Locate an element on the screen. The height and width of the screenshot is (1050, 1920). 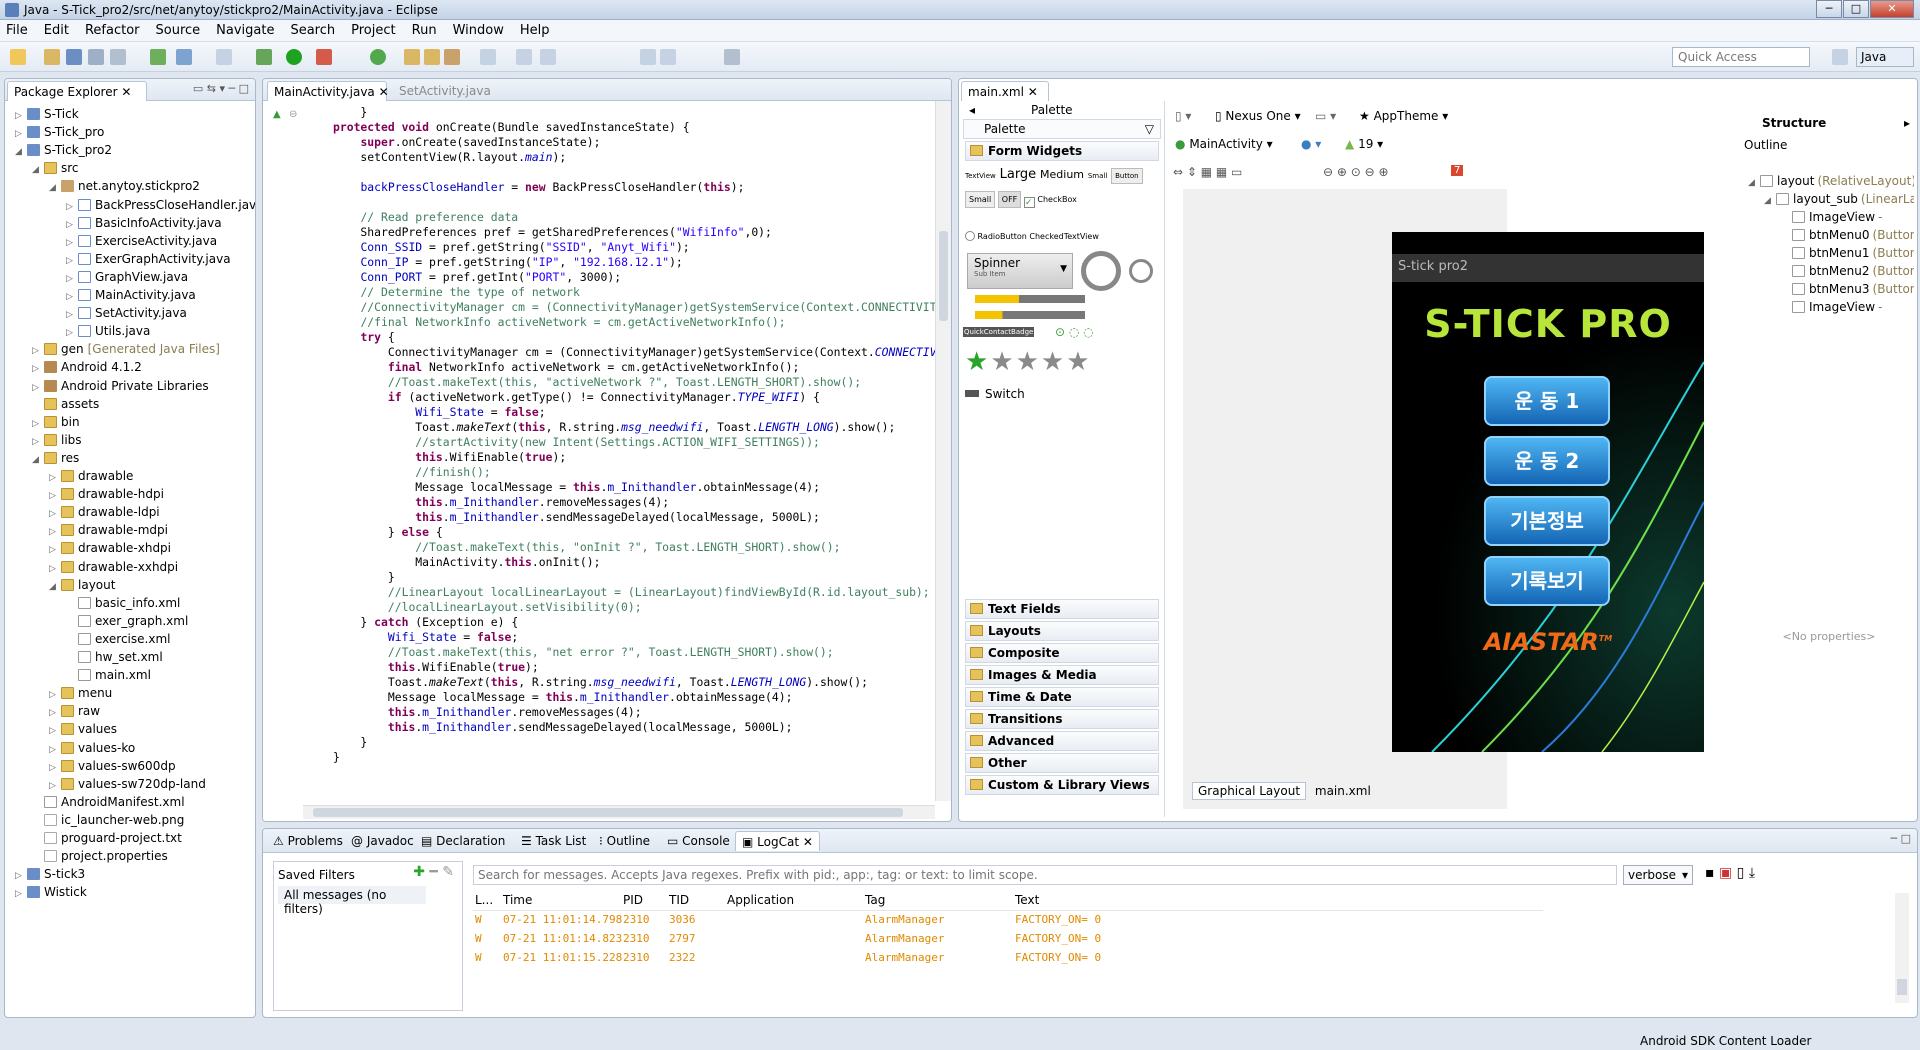
tab-declaration: ▤ Declaration is located at coordinates (463, 841).